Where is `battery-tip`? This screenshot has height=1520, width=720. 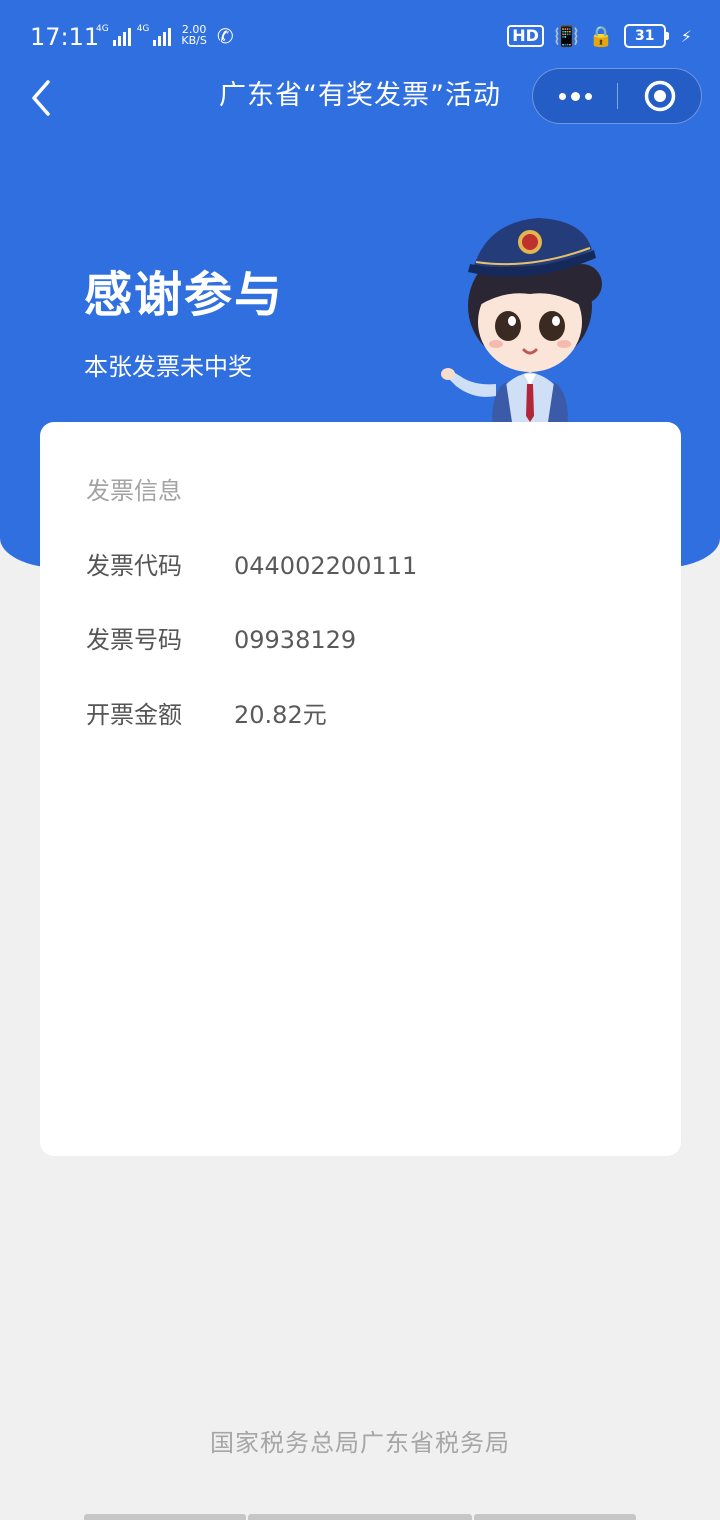 battery-tip is located at coordinates (667, 36).